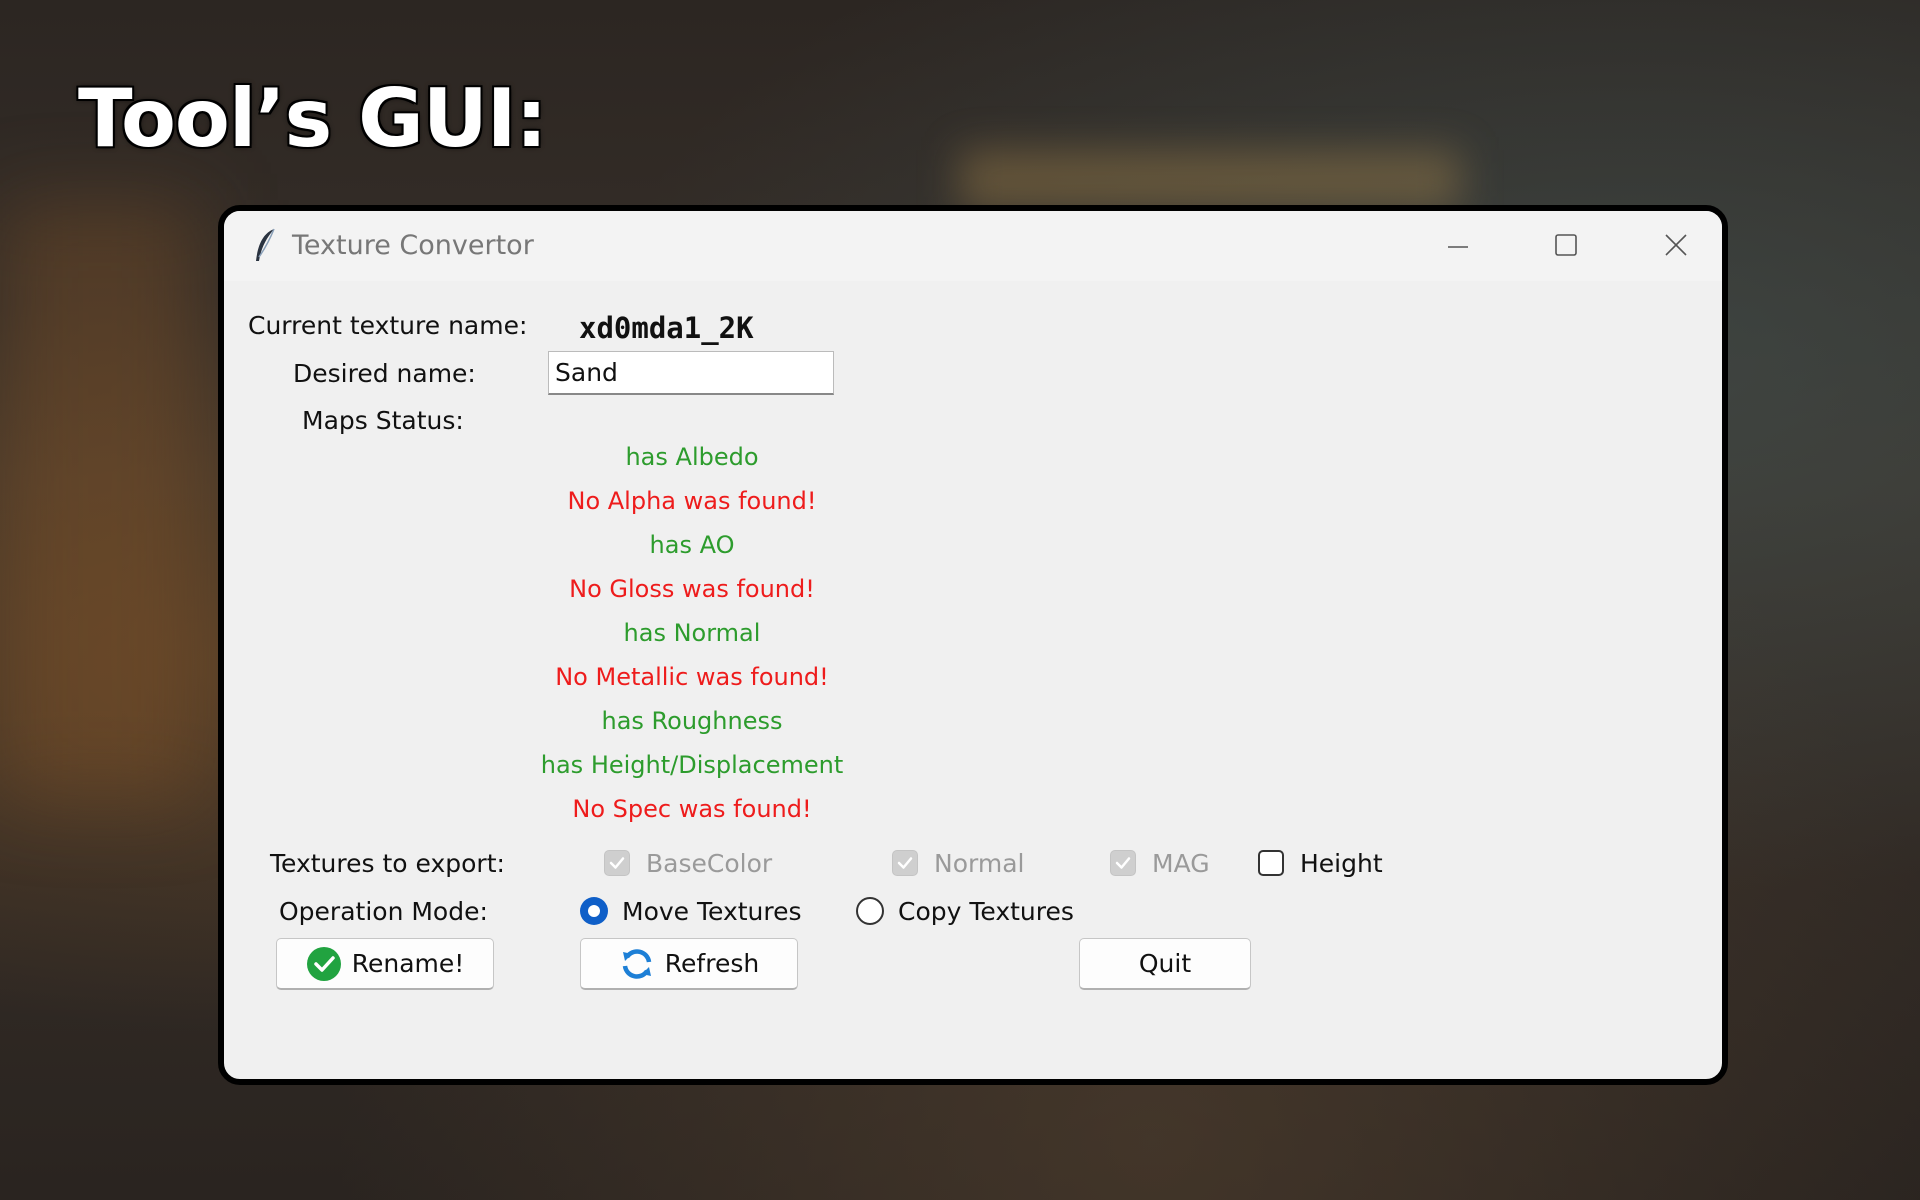  I want to click on desired-name-input, so click(691, 373).